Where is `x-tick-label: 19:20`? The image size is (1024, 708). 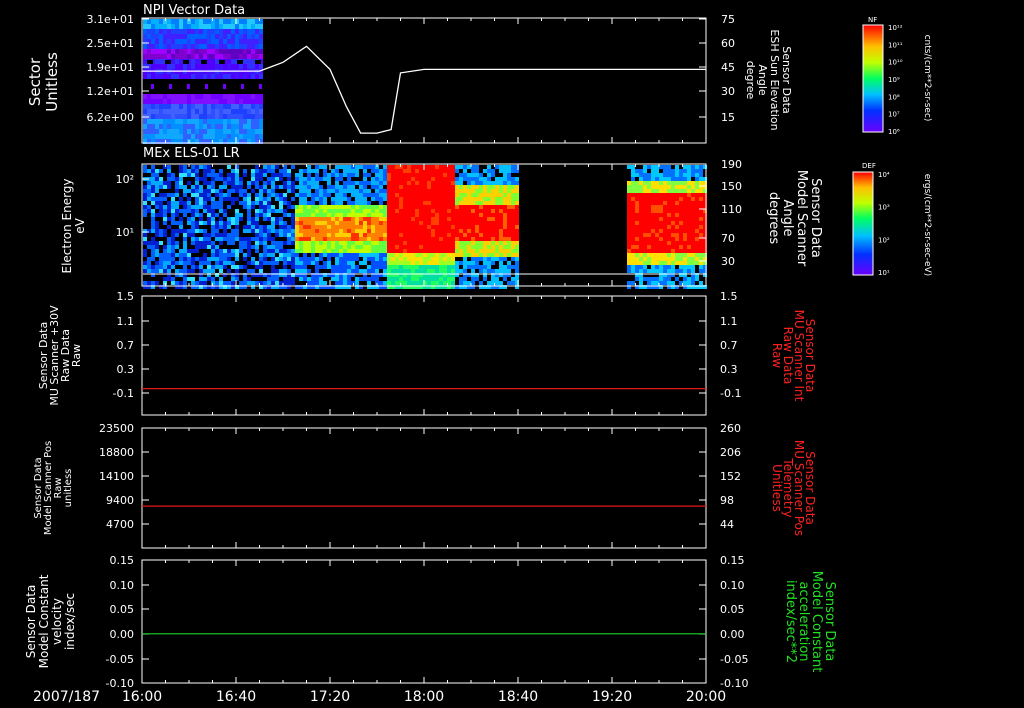 x-tick-label: 19:20 is located at coordinates (612, 697).